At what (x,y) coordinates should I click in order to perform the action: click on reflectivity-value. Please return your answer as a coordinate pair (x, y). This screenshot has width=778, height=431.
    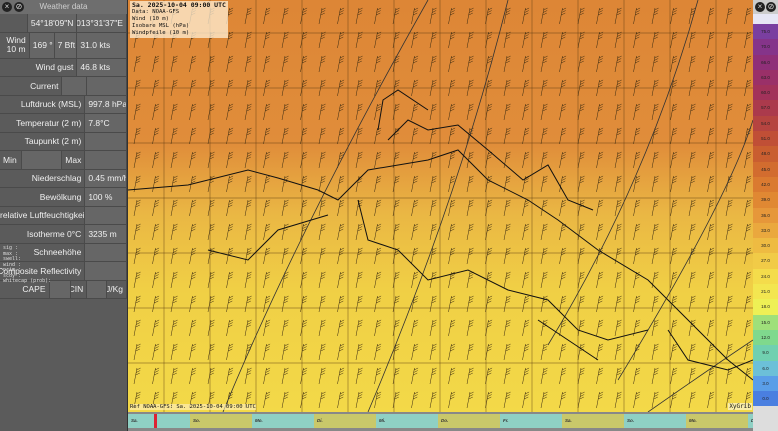
    Looking at the image, I should click on (106, 271).